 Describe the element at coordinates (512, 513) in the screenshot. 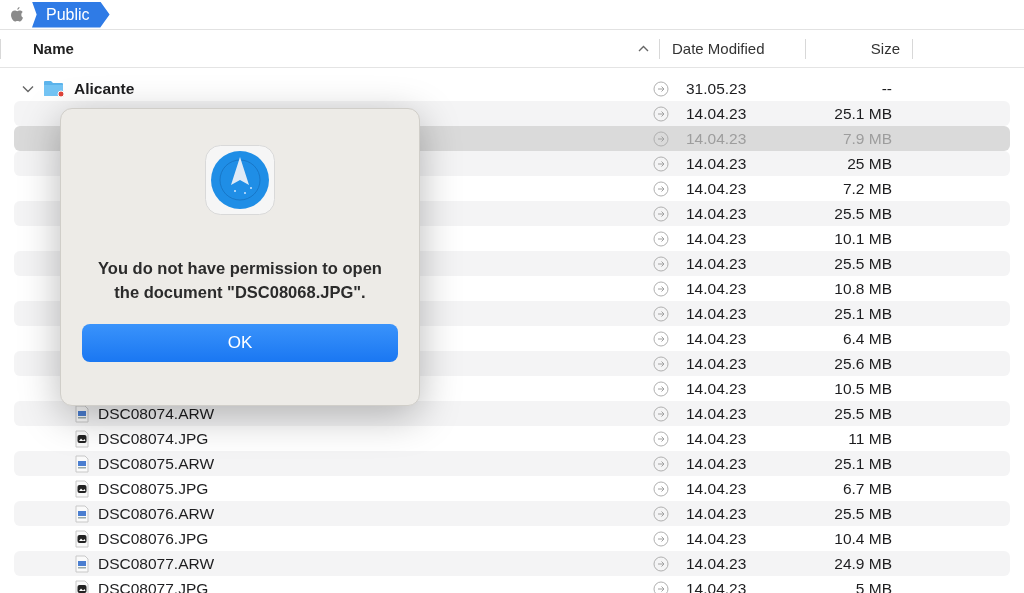

I see `file-row: DSC08076.ARW 14.04.23 25.5 MB` at that location.